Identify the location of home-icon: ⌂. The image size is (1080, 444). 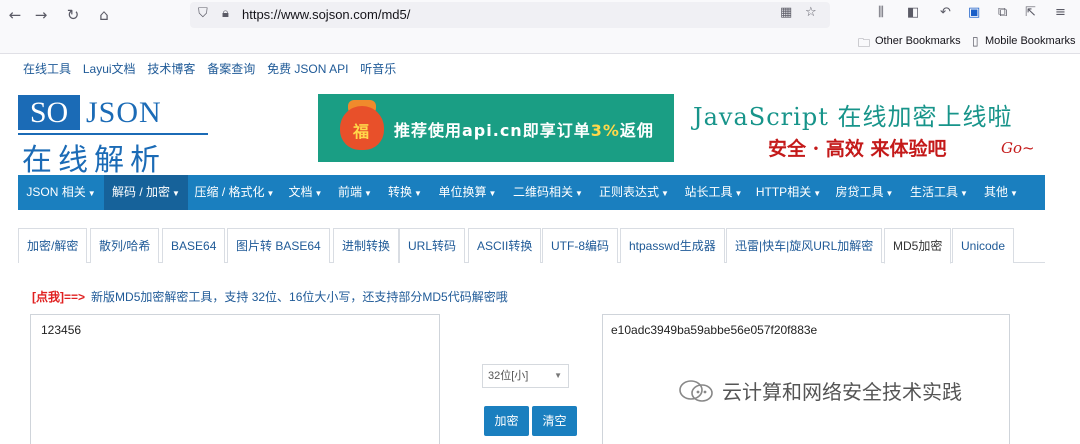
(104, 15).